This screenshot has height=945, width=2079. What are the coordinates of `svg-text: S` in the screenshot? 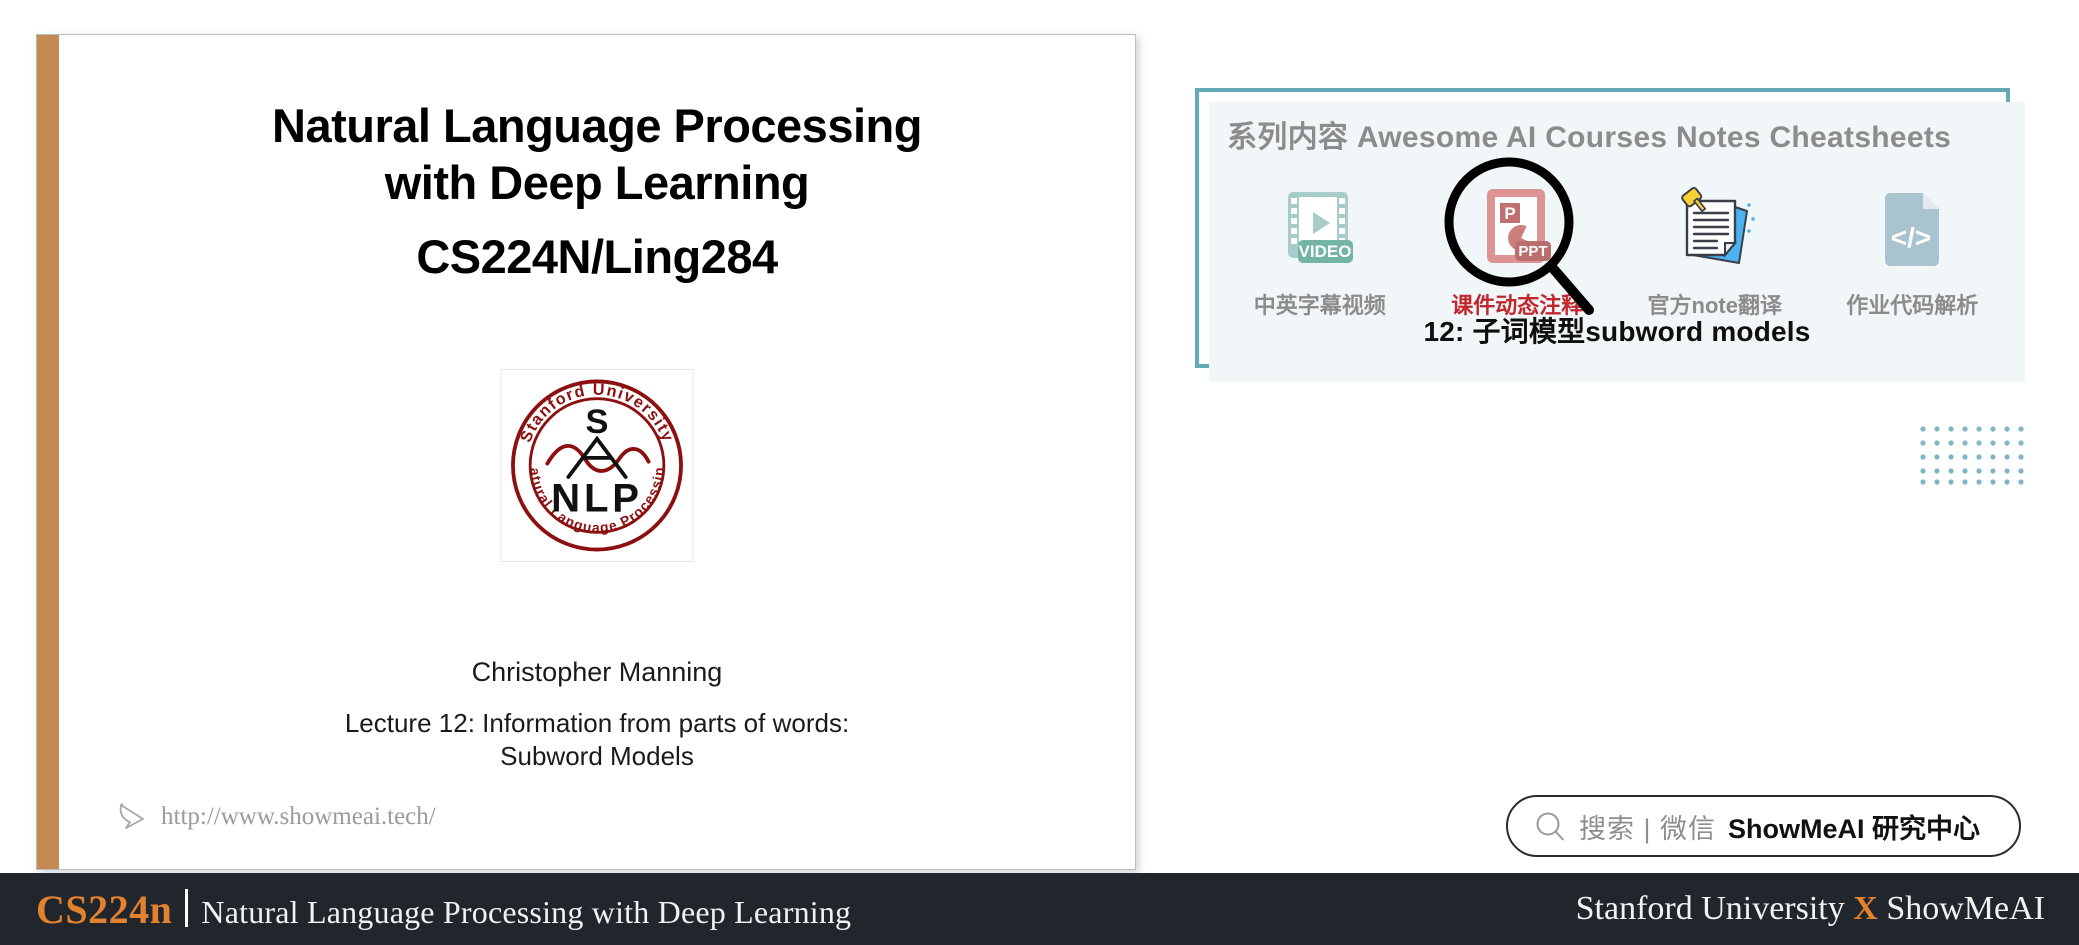 It's located at (597, 422).